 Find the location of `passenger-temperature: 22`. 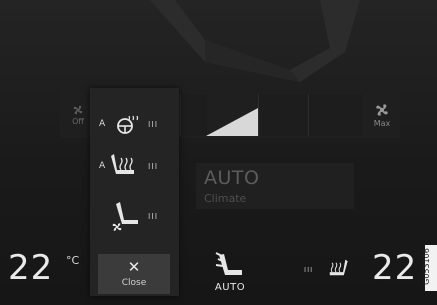

passenger-temperature: 22 is located at coordinates (394, 268).